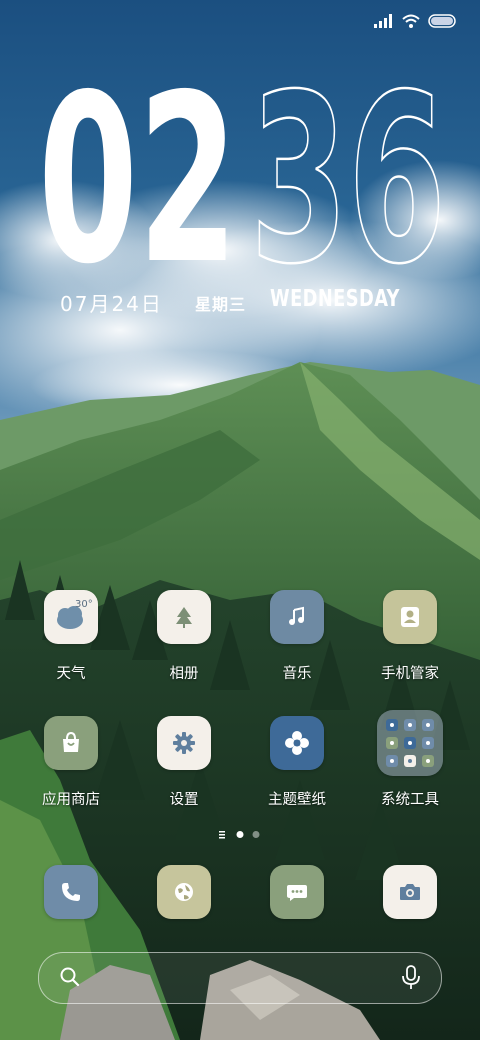  Describe the element at coordinates (335, 299) in the screenshot. I see `weekday-en: WEDNESDAY` at that location.